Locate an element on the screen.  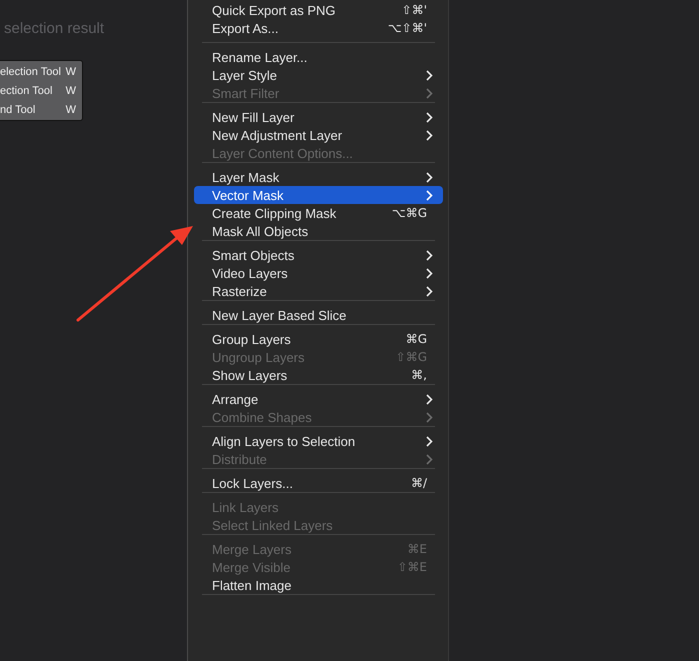
menu-item: Layer Mask is located at coordinates (318, 177).